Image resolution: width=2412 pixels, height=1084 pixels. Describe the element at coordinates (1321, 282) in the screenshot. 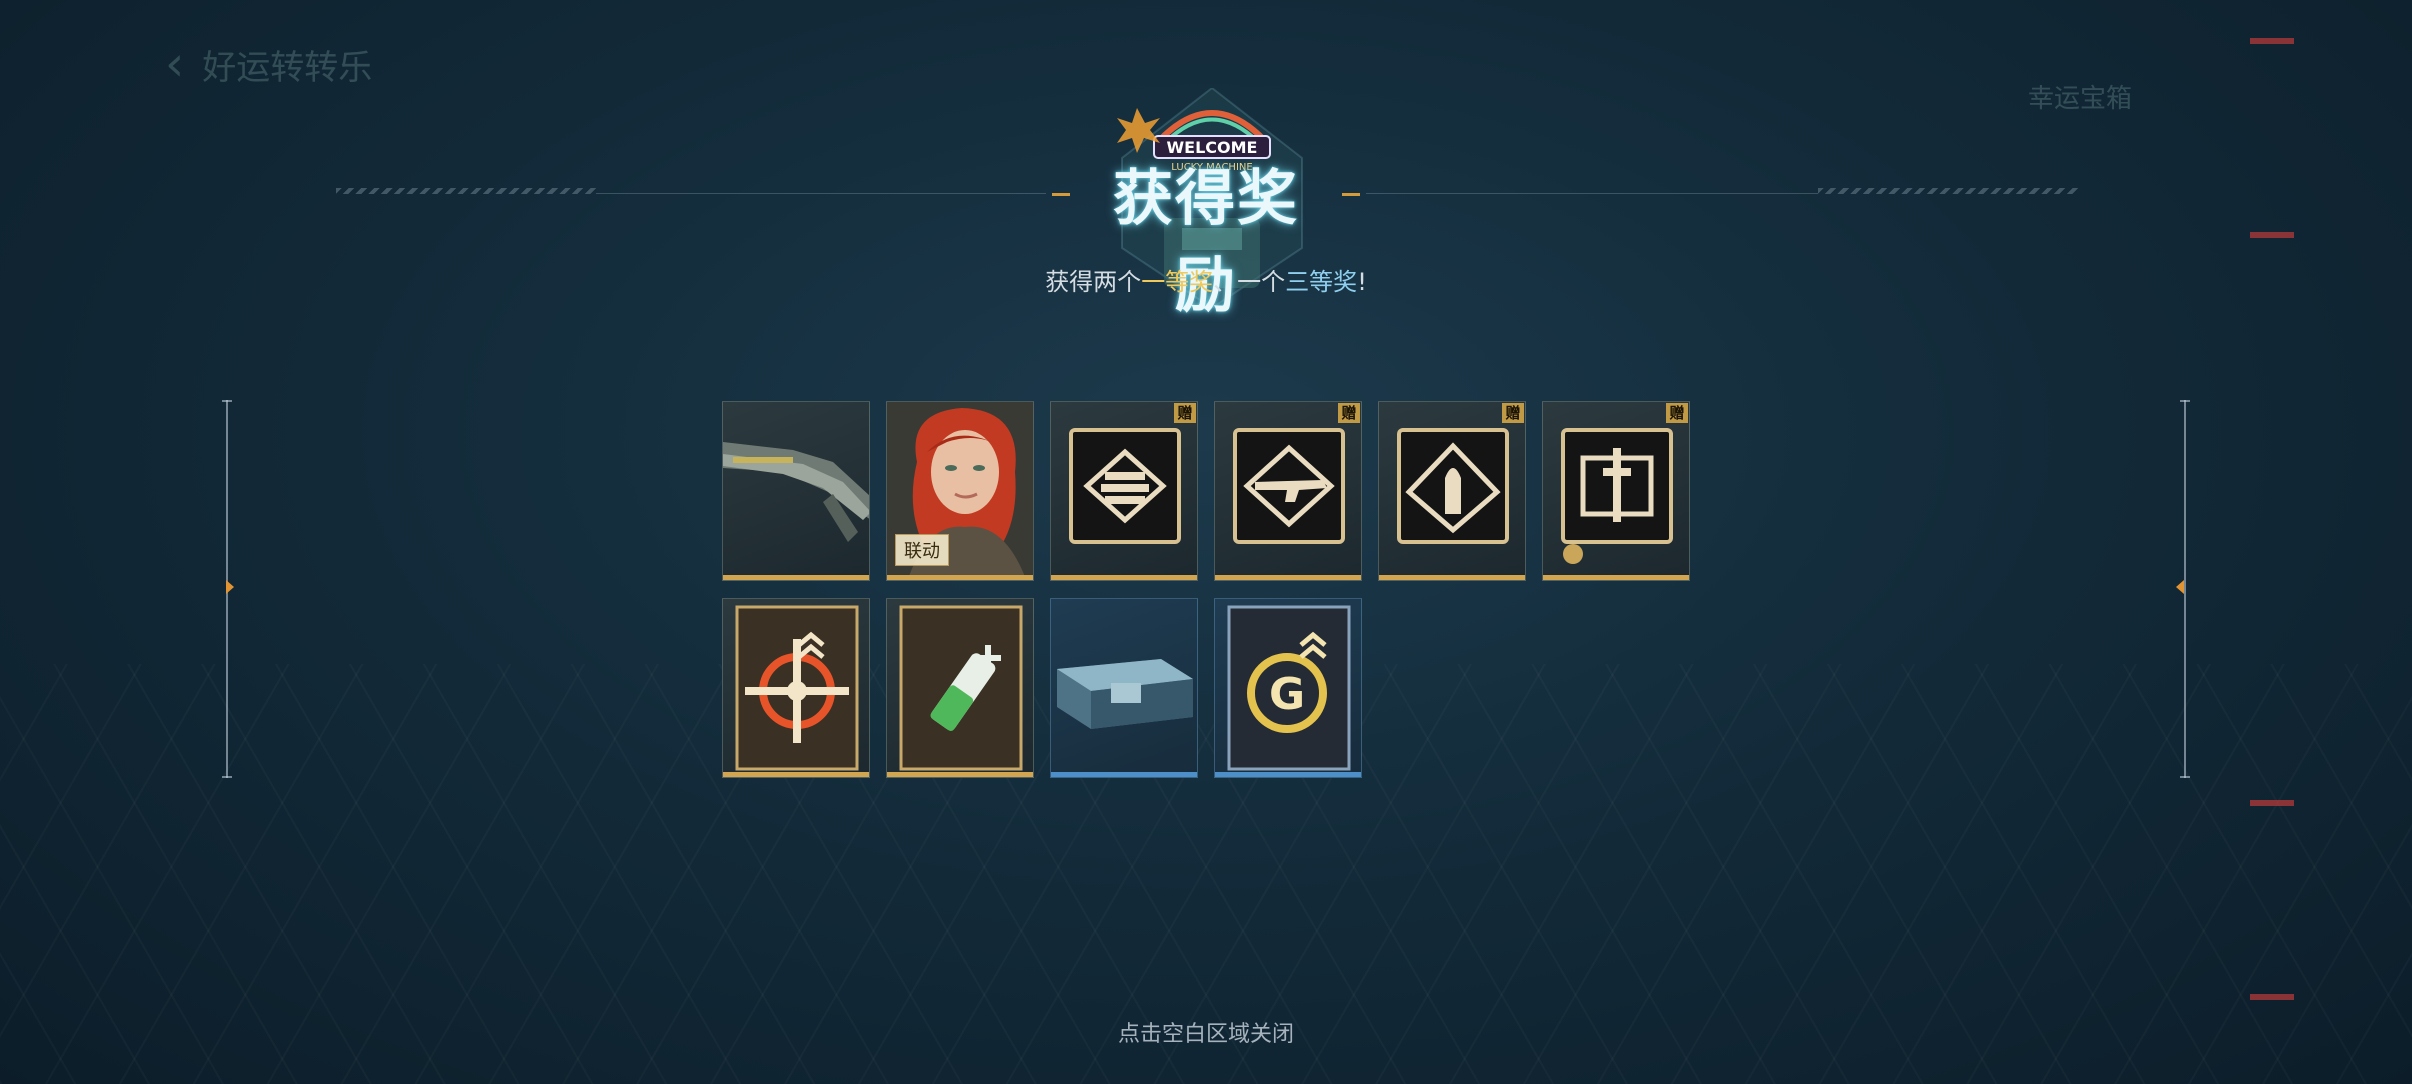

I see `third-prize-text: 三等奖` at that location.